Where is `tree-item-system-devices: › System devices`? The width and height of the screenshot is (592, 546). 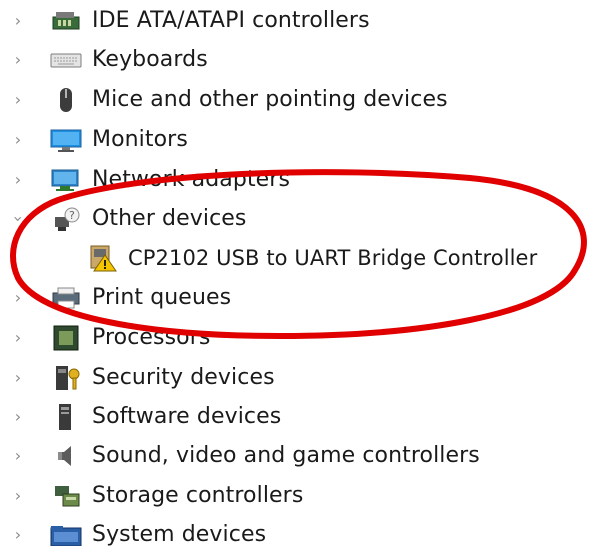
tree-item-system-devices: › System devices is located at coordinates (138, 530).